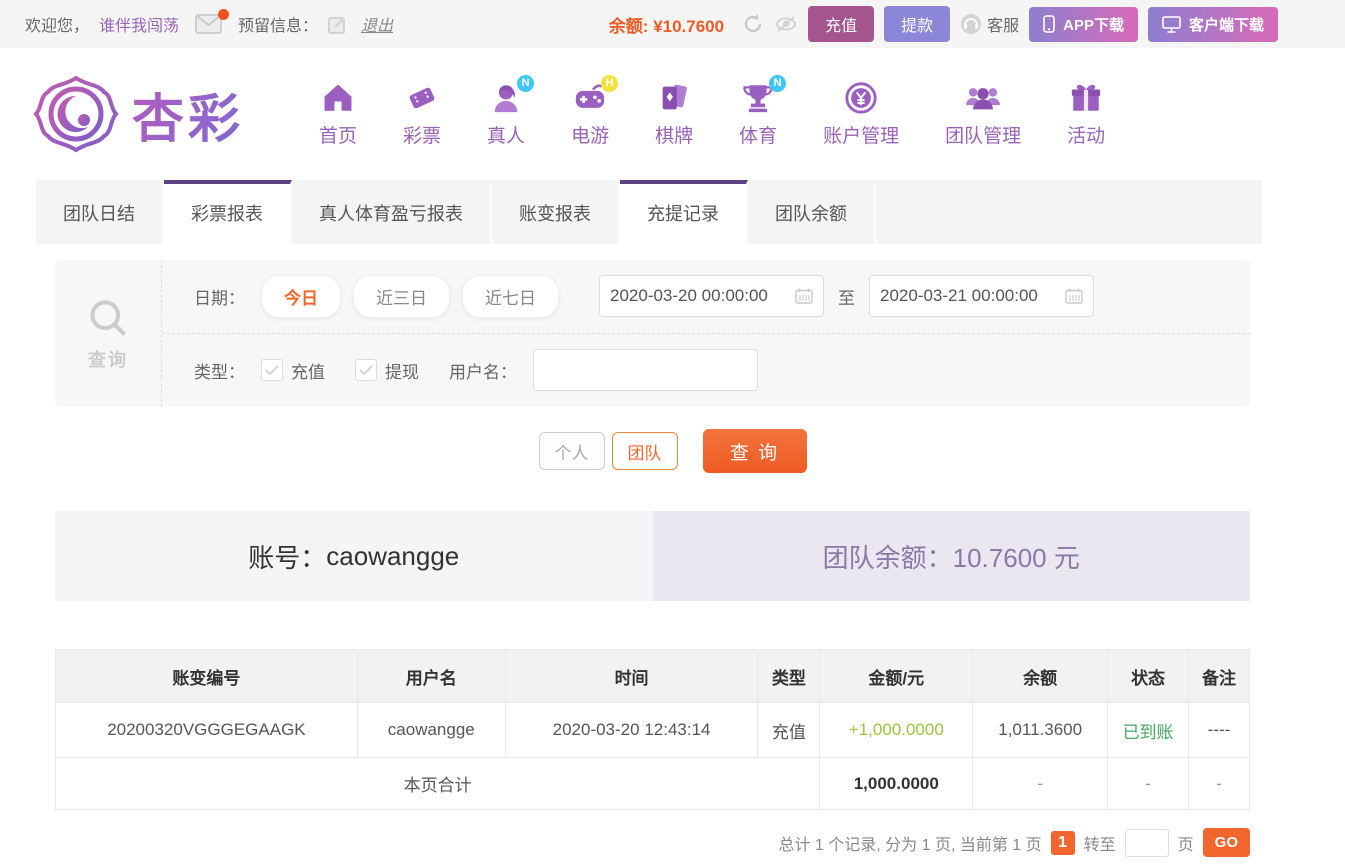 Image resolution: width=1345 pixels, height=867 pixels. I want to click on action-buttons-row: 个人 团队 查 询, so click(672, 451).